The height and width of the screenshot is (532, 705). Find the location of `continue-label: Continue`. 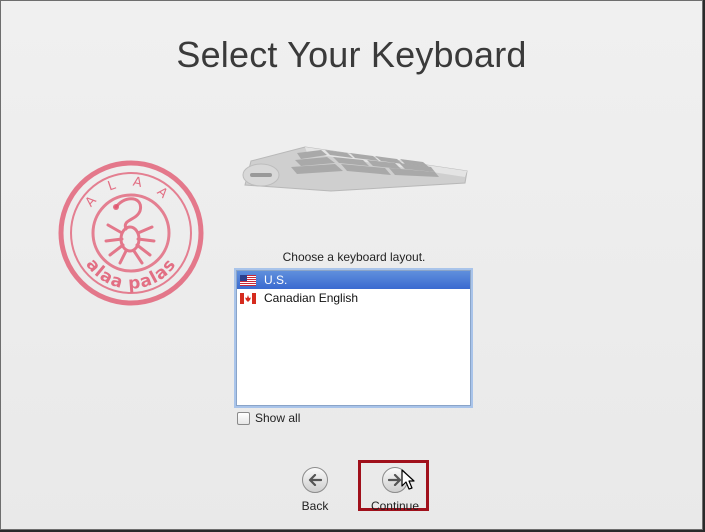

continue-label: Continue is located at coordinates (395, 506).